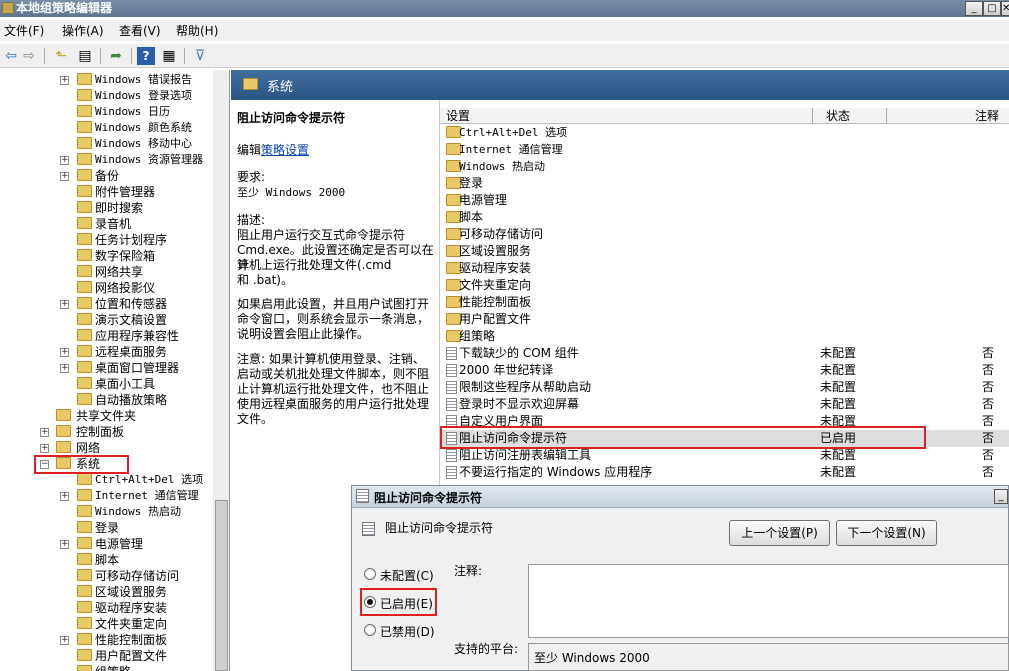  I want to click on tree-node: + Windows 错误报告, so click(106, 80).